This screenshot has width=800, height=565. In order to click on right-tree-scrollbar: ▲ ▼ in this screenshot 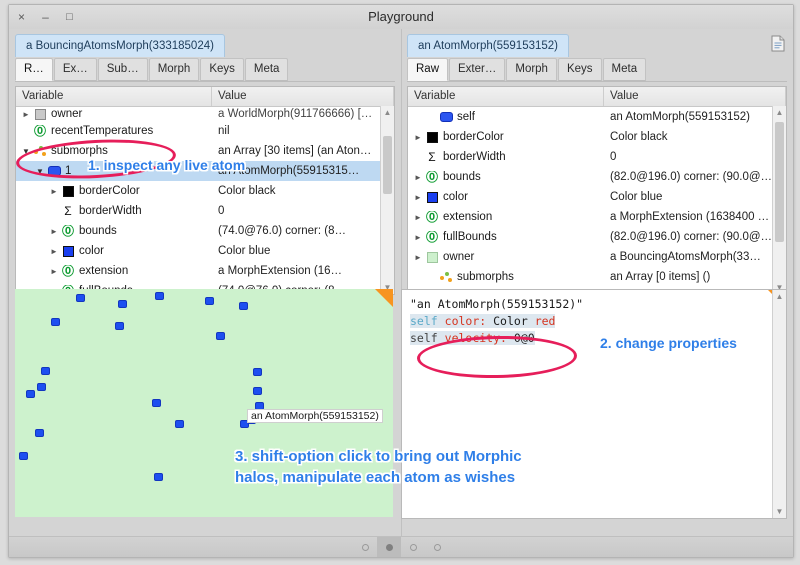, I will do `click(779, 200)`.